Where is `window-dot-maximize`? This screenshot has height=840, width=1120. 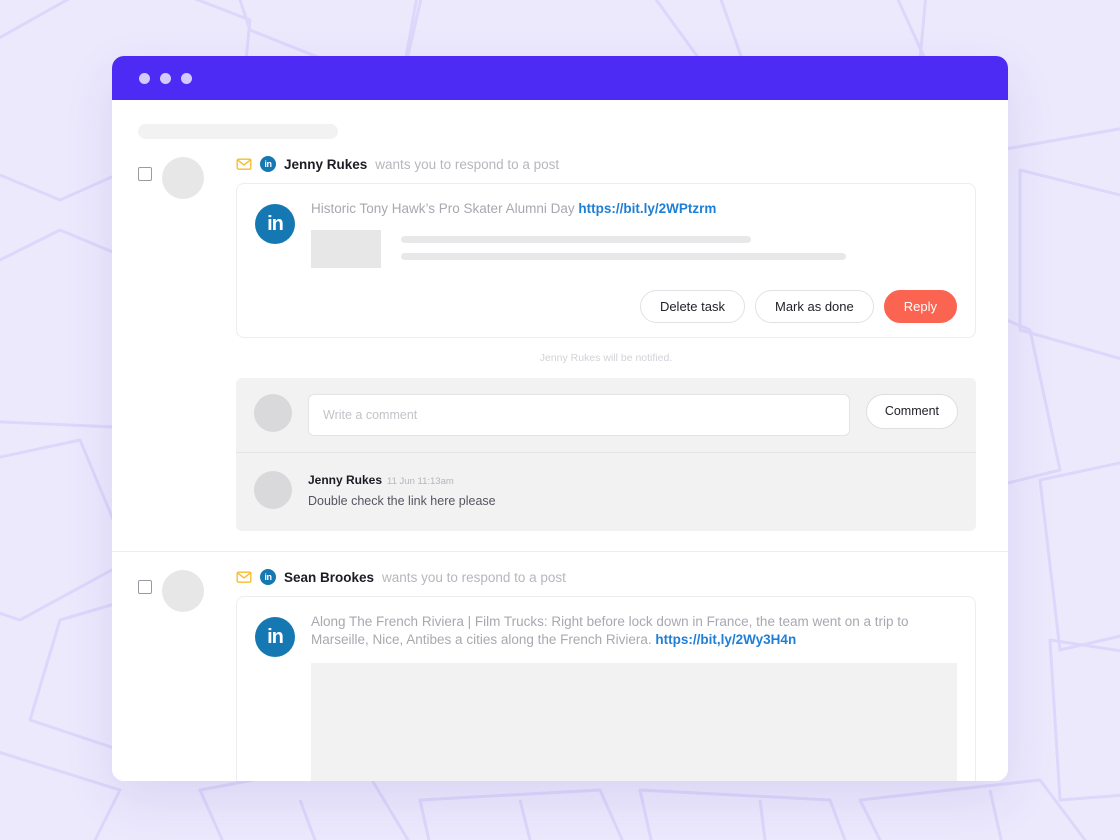 window-dot-maximize is located at coordinates (186, 78).